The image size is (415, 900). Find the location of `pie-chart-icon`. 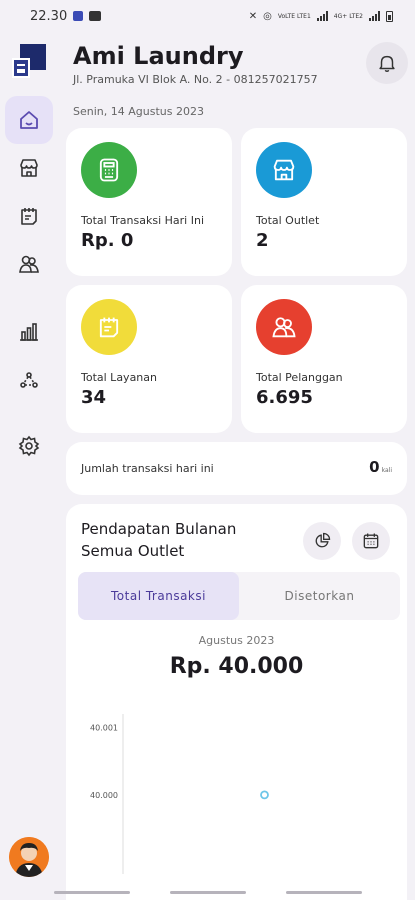

pie-chart-icon is located at coordinates (323, 540).